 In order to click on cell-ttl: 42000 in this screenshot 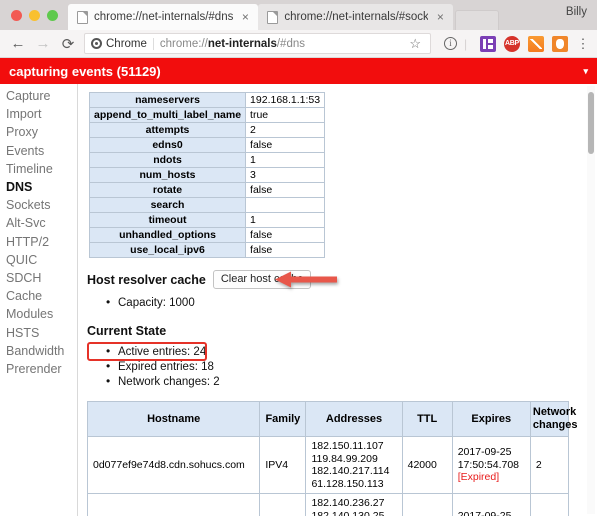, I will do `click(427, 465)`.